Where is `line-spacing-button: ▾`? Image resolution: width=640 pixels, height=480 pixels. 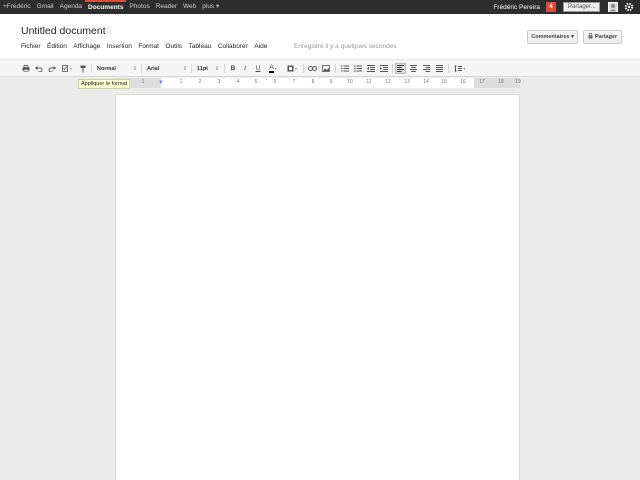 line-spacing-button: ▾ is located at coordinates (460, 68).